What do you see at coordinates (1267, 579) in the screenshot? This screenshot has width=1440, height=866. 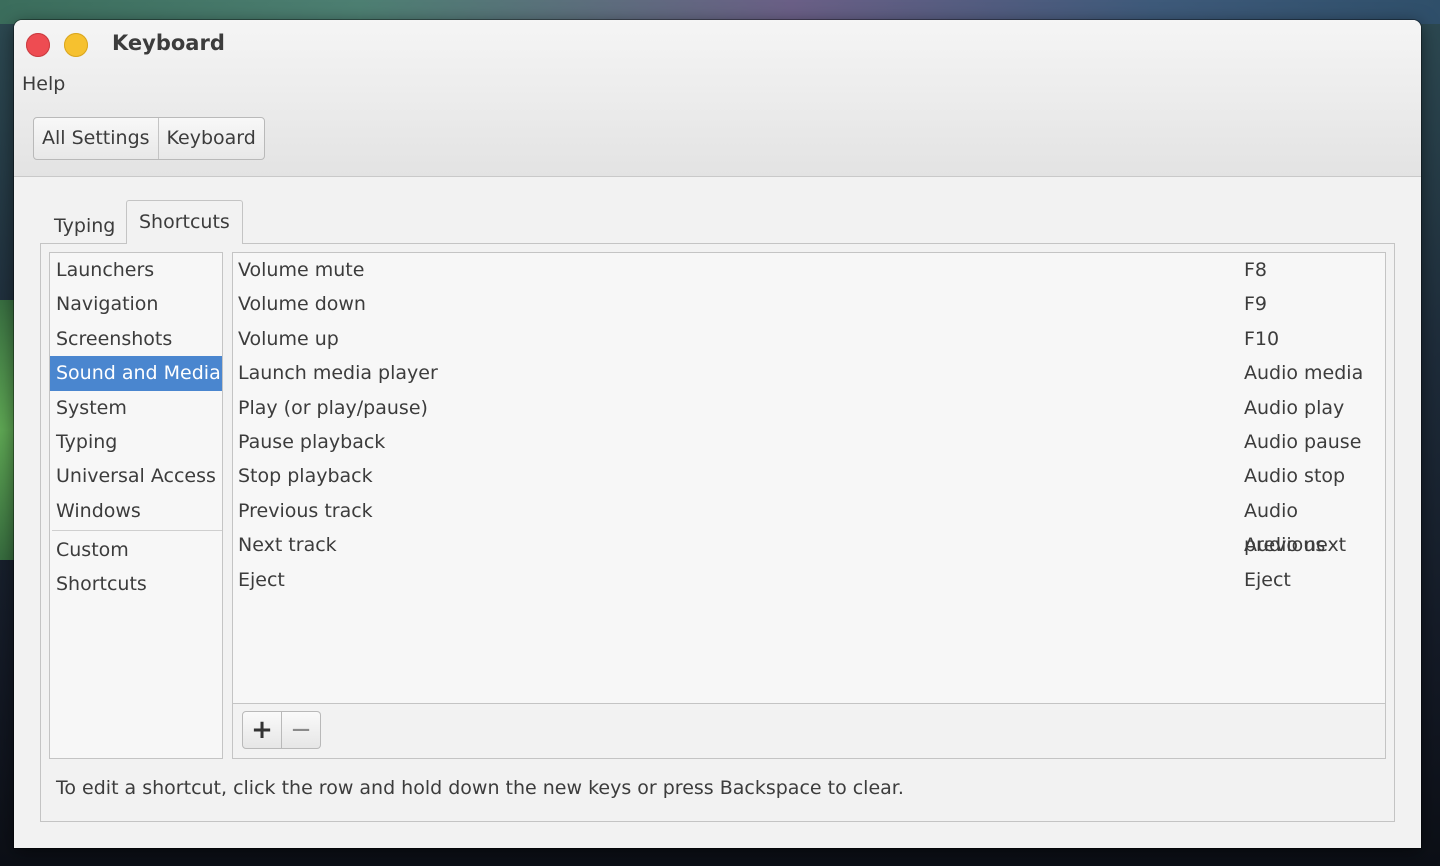 I see `shortcut-key: Eject` at bounding box center [1267, 579].